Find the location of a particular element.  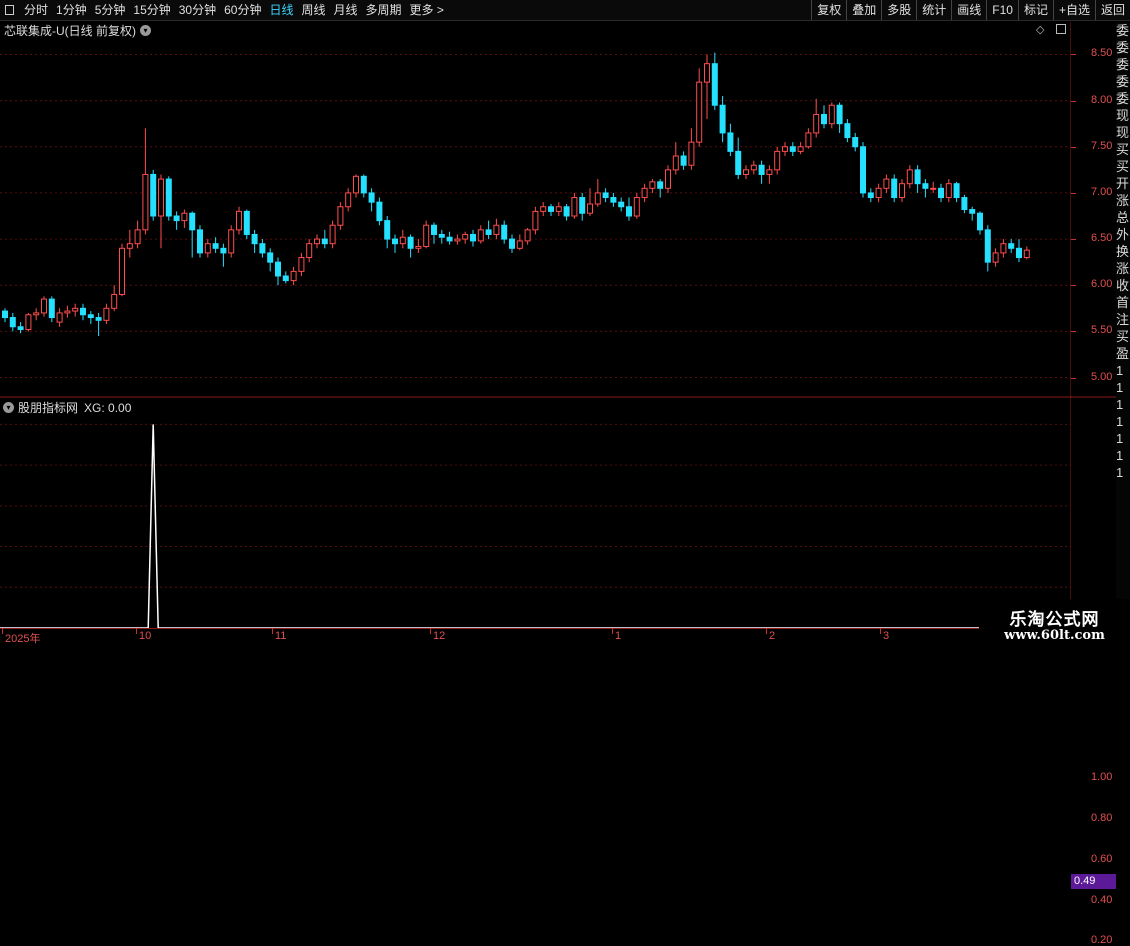

period-tab-more: 更多 > is located at coordinates (427, 10).